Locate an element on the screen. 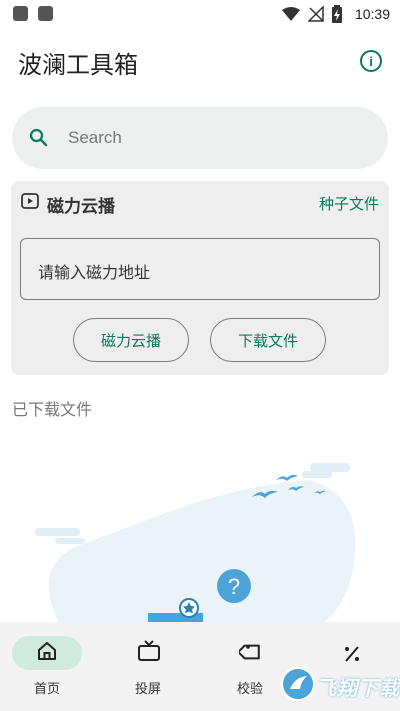 Image resolution: width=400 pixels, height=711 pixels. magnet-play-button: 磁力云播 is located at coordinates (131, 340).